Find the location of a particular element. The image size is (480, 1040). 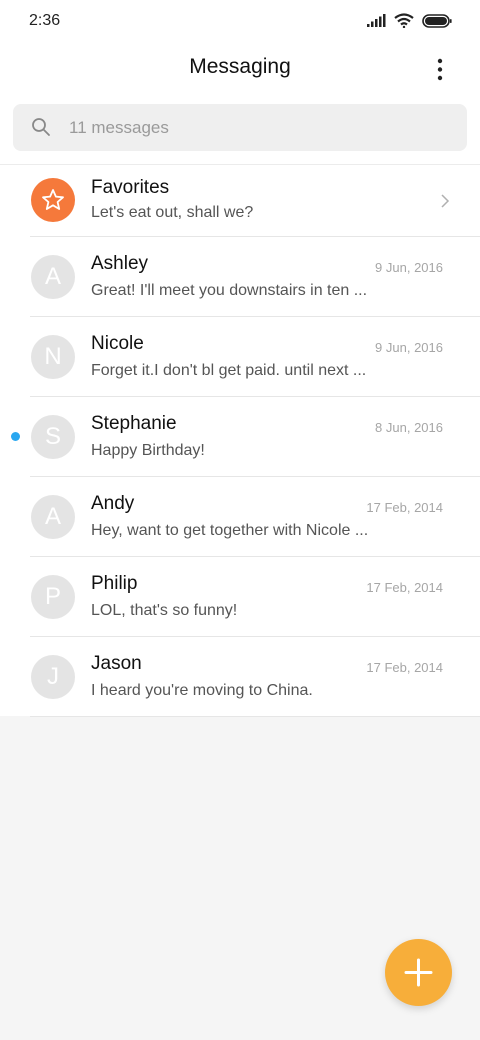

search-bar: 11 messages is located at coordinates (240, 127).